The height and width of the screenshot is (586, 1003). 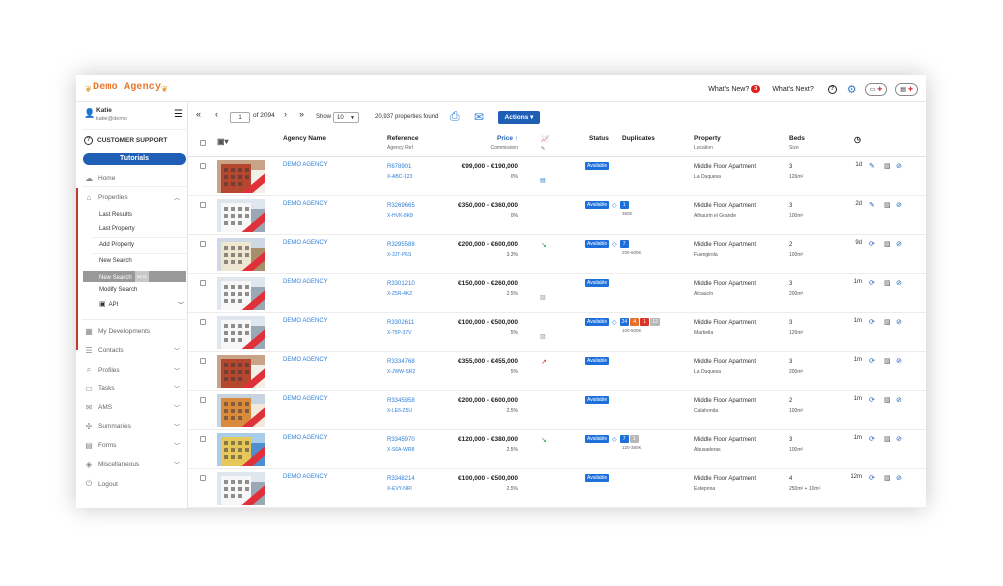 What do you see at coordinates (304, 138) in the screenshot?
I see `col-agency: Agency Name` at bounding box center [304, 138].